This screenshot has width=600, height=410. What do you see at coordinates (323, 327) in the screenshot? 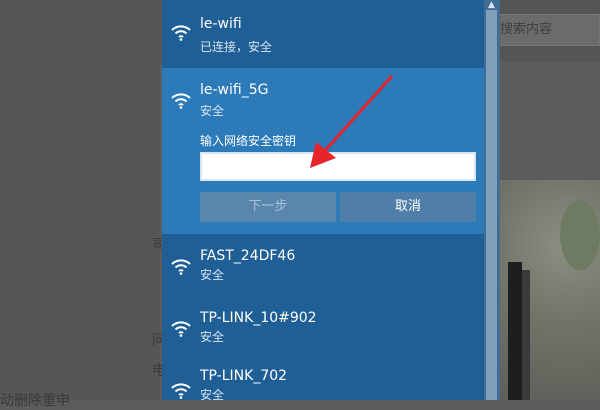
I see `network-item-tp-link-10-902: TP-LINK_10#902 安全` at bounding box center [323, 327].